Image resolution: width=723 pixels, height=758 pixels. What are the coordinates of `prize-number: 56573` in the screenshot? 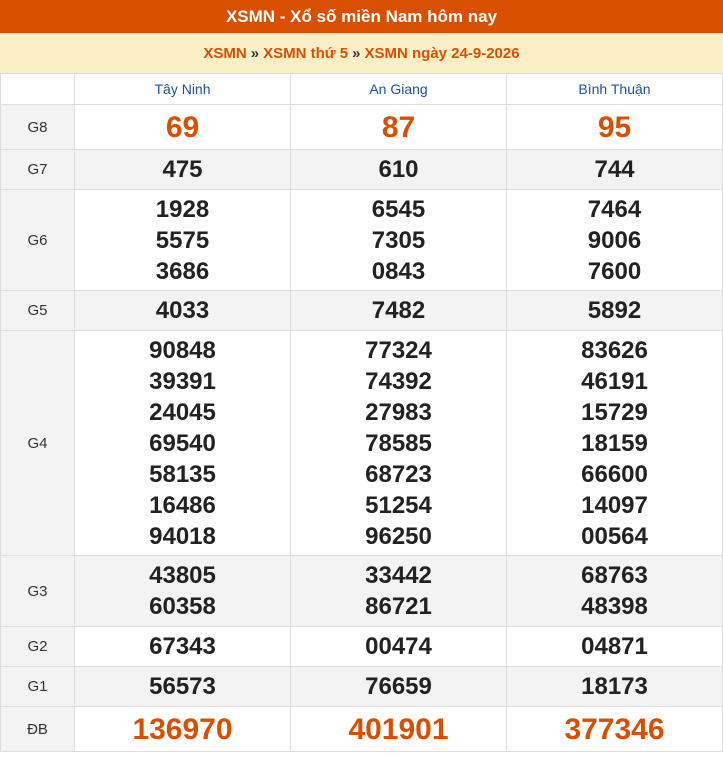 It's located at (182, 686).